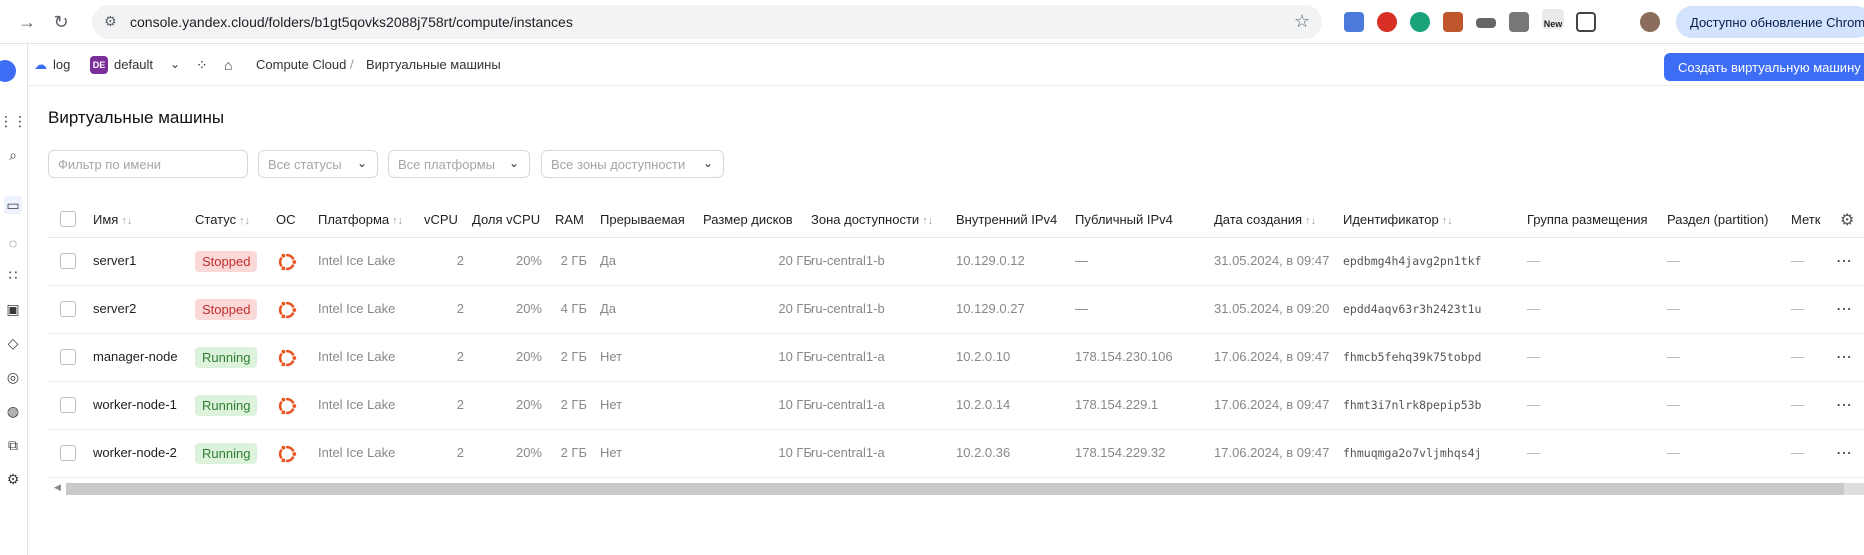  What do you see at coordinates (13, 343) in the screenshot?
I see `snapshots-nav-icon: ◇` at bounding box center [13, 343].